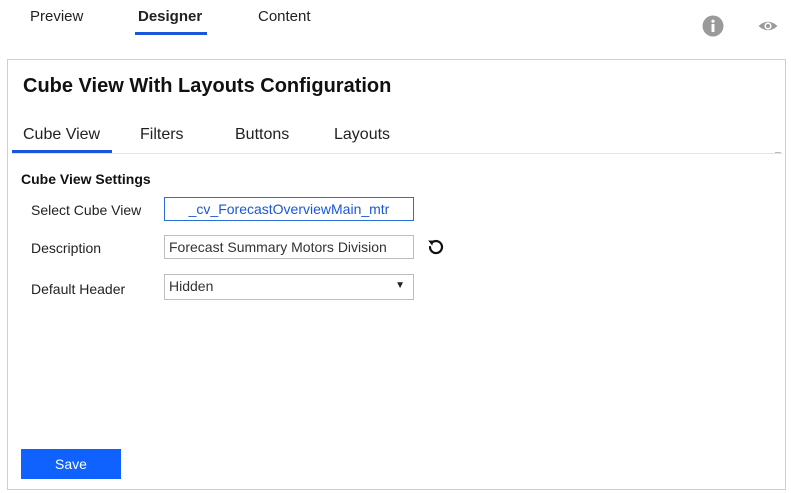 This screenshot has height=493, width=791. What do you see at coordinates (289, 287) in the screenshot?
I see `default-header-select: Hidden ▼` at bounding box center [289, 287].